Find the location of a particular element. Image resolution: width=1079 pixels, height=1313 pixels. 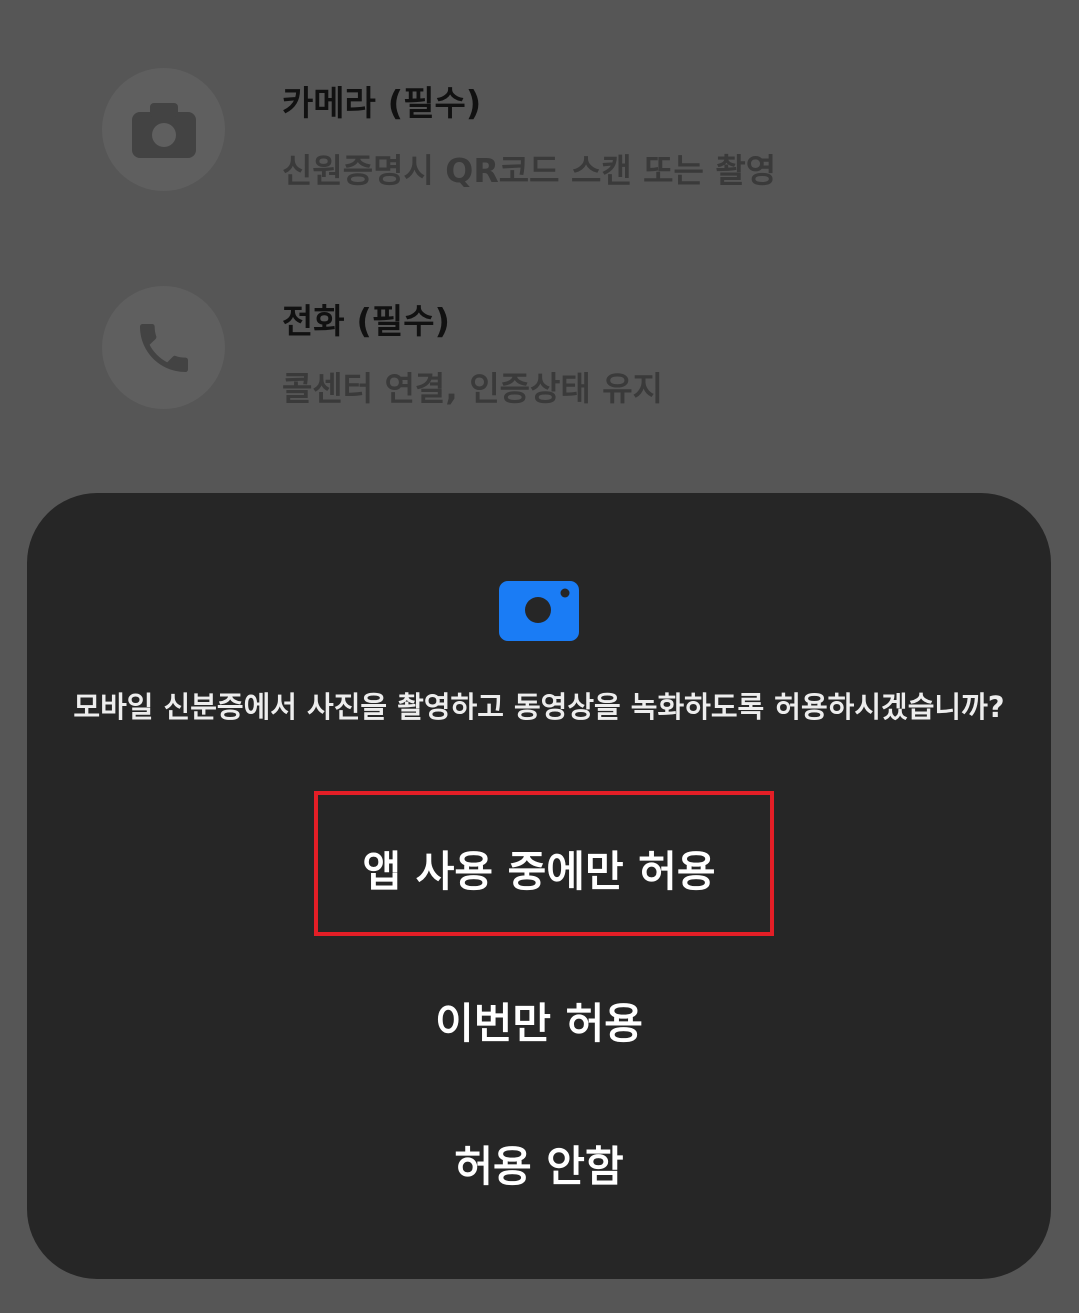

permission-item-phone: 전화 (필수) 콜센터 연결, 인증상태 유지 is located at coordinates (539, 358).